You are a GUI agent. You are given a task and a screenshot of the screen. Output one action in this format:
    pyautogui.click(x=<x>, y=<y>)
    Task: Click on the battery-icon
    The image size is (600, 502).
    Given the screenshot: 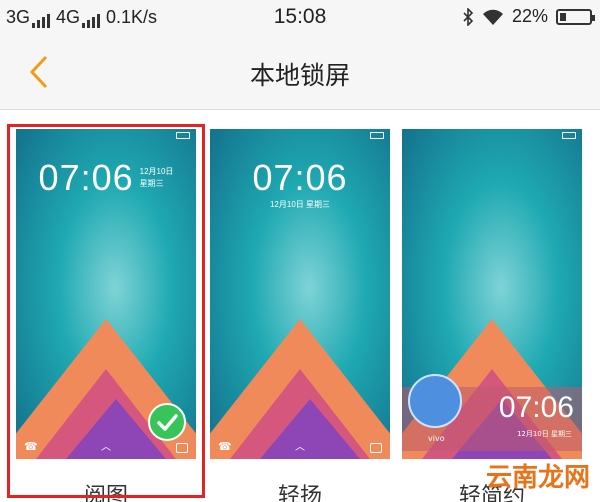 What is the action you would take?
    pyautogui.click(x=575, y=16)
    